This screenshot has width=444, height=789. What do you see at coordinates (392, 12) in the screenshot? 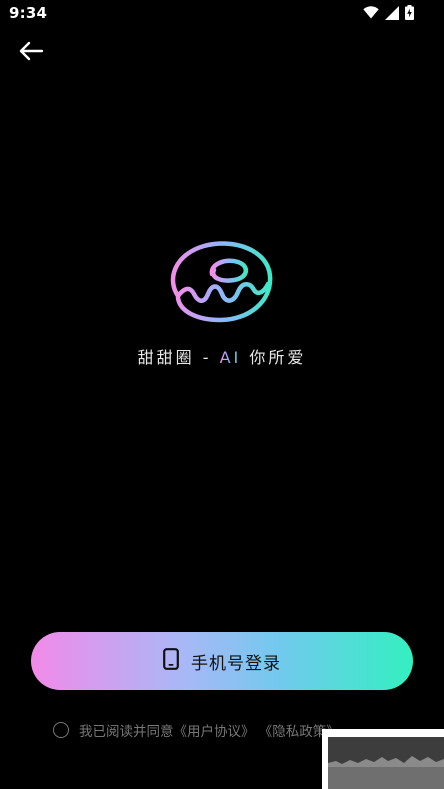
I see `cellular-signal-icon` at bounding box center [392, 12].